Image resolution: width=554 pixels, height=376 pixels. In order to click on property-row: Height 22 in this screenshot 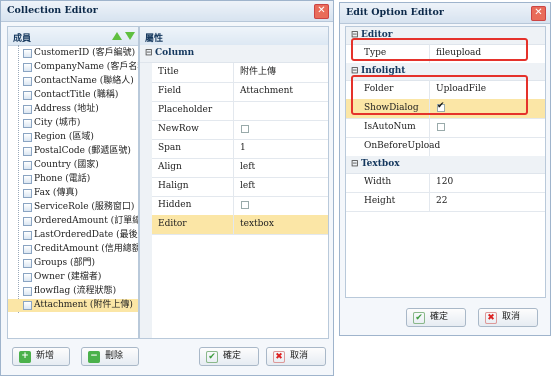, I will do `click(445, 202)`.